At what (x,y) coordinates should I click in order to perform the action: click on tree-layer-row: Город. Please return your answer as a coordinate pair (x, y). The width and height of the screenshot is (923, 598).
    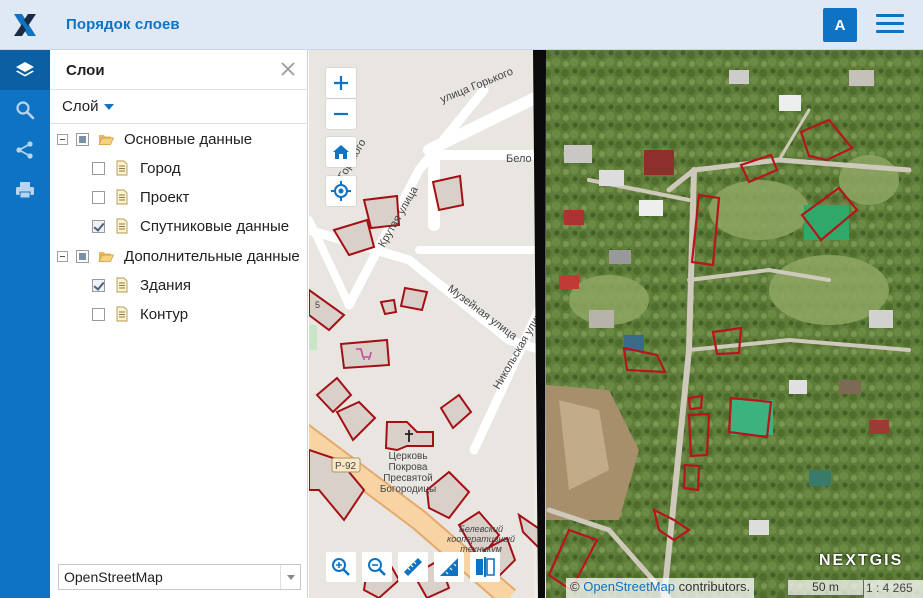
    Looking at the image, I should click on (136, 168).